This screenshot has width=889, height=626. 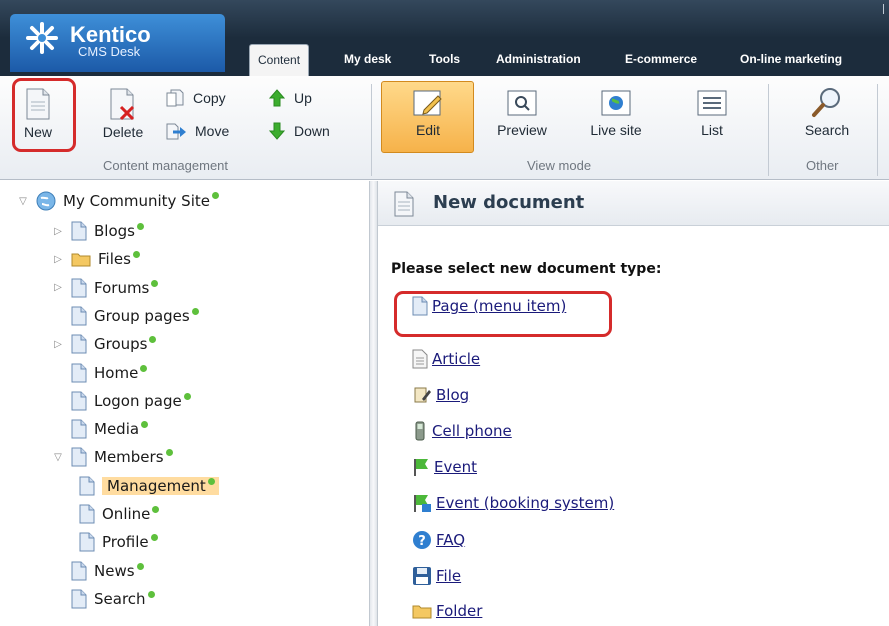 I want to click on down-button: Down, so click(x=299, y=131).